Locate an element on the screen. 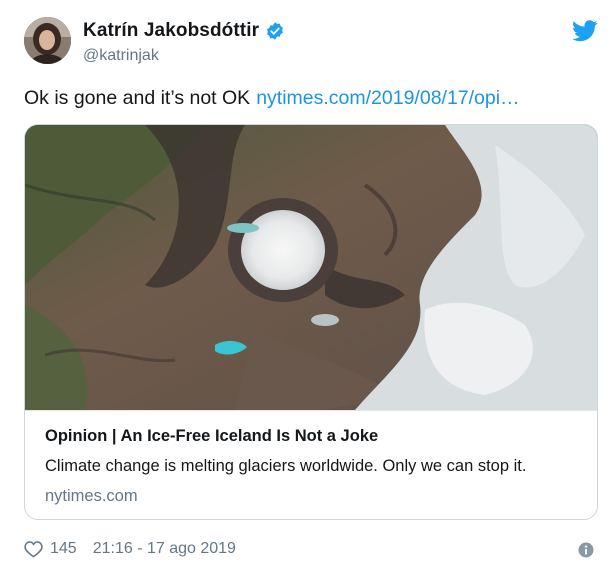  author-name-row: Katrín Jakobsdóttir is located at coordinates (184, 31).